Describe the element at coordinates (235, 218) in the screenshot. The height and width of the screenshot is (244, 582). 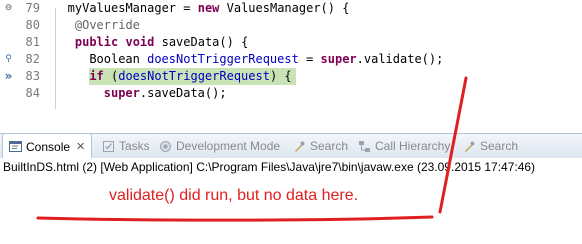
I see `annotation-underline` at that location.